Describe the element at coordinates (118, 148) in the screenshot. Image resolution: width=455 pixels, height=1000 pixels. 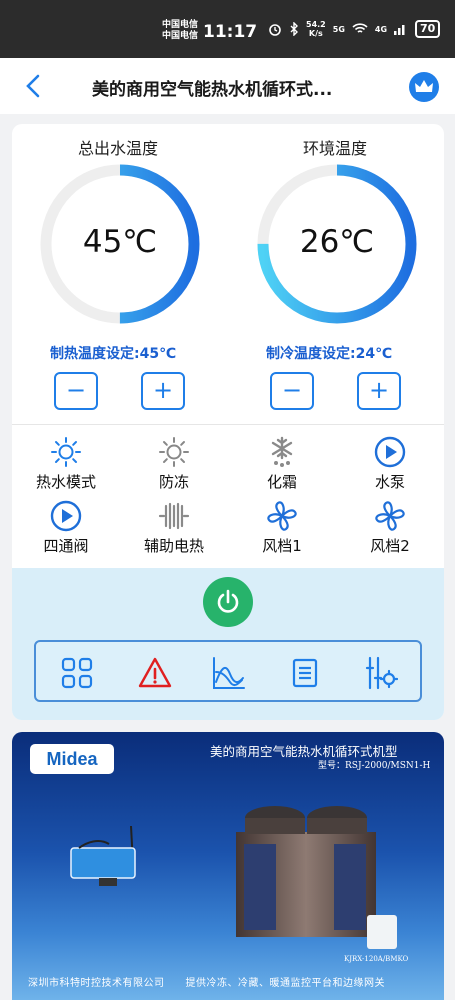
I see `gauge-title-outlet: 总出水温度` at that location.